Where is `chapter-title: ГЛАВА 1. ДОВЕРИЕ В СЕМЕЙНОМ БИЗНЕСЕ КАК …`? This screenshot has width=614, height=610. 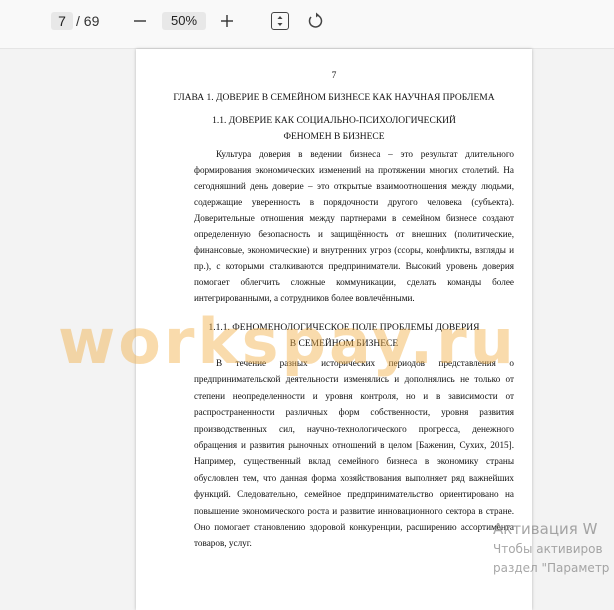
chapter-title: ГЛАВА 1. ДОВЕРИЕ В СЕМЕЙНОМ БИЗНЕСЕ КАК … is located at coordinates (334, 98).